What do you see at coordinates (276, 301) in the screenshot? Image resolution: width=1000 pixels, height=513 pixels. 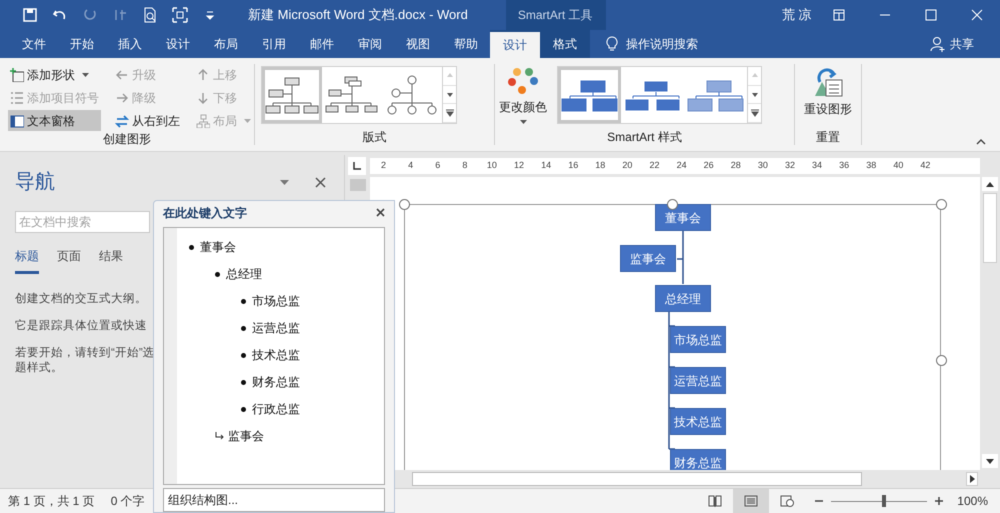 I see `outline-item: 市场总监` at bounding box center [276, 301].